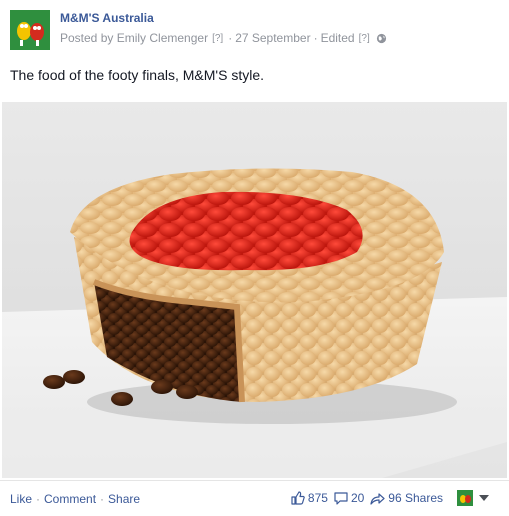 The image size is (509, 516). Describe the element at coordinates (357, 498) in the screenshot. I see `comments-count: 20` at that location.